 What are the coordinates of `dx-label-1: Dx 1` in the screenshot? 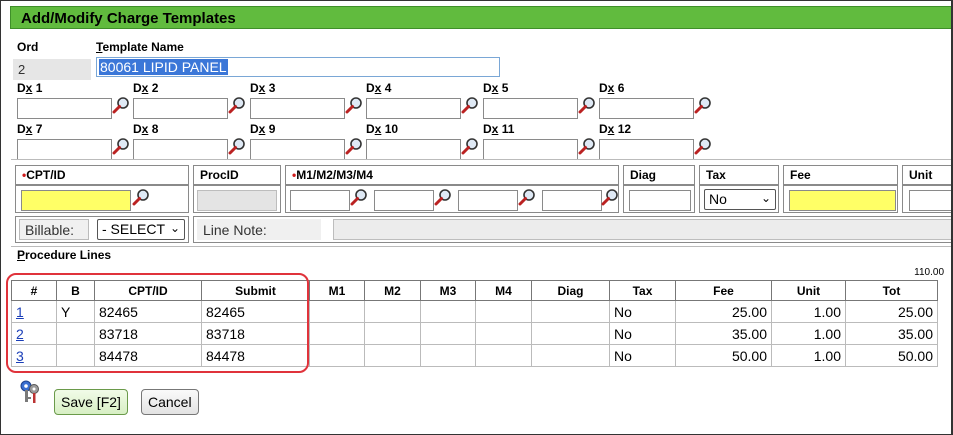 It's located at (30, 88).